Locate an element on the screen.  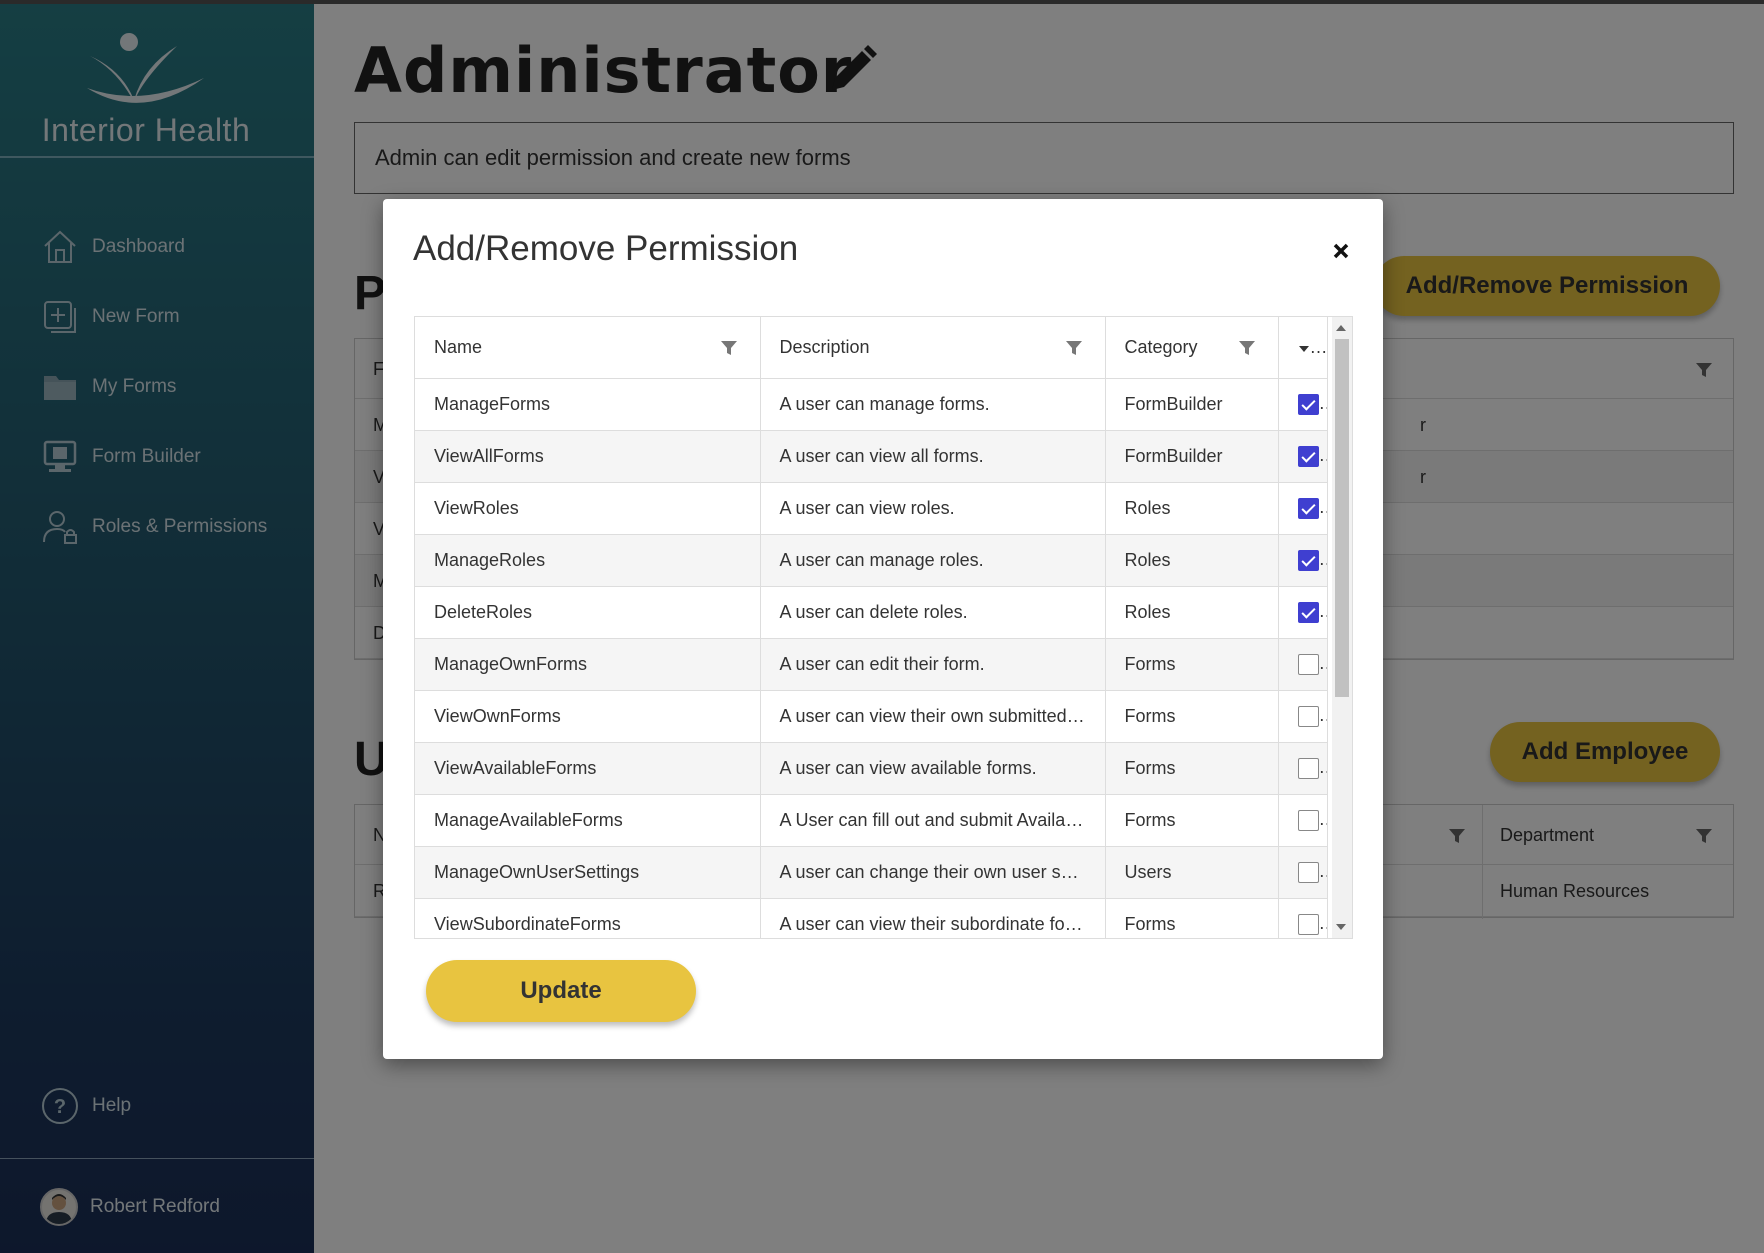
grid-header-row: Name Description Category is located at coordinates (871, 348).